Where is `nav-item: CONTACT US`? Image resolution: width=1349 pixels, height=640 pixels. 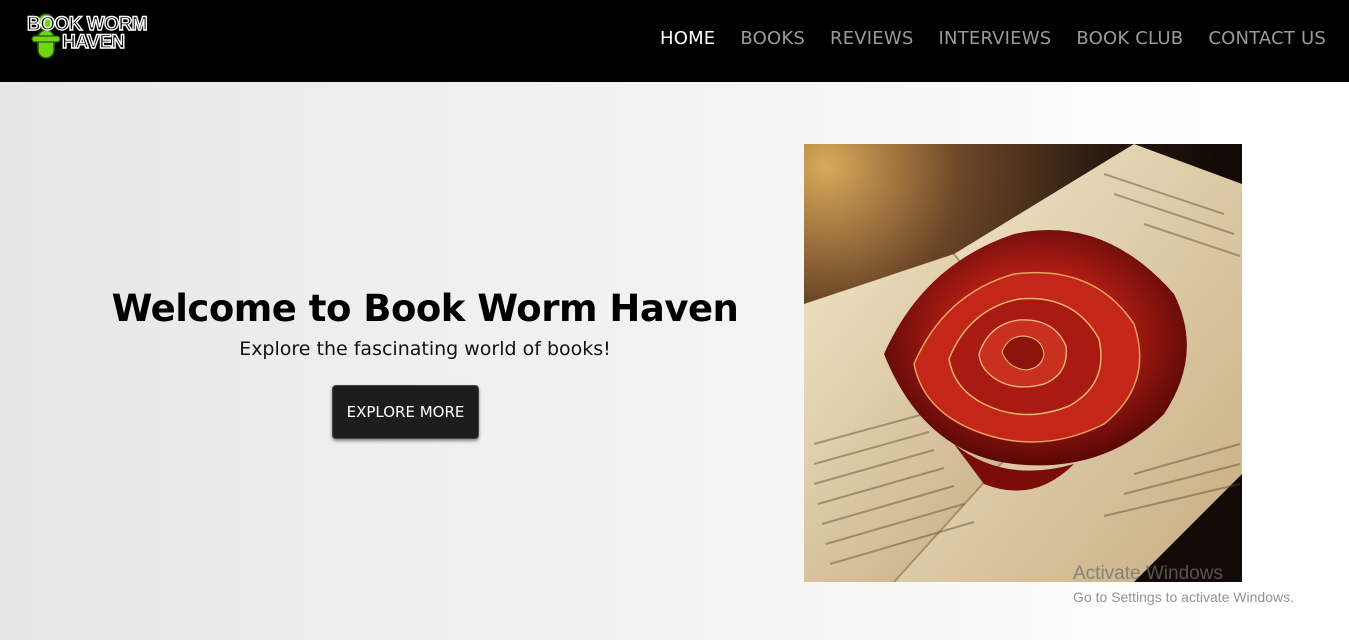 nav-item: CONTACT US is located at coordinates (1267, 38).